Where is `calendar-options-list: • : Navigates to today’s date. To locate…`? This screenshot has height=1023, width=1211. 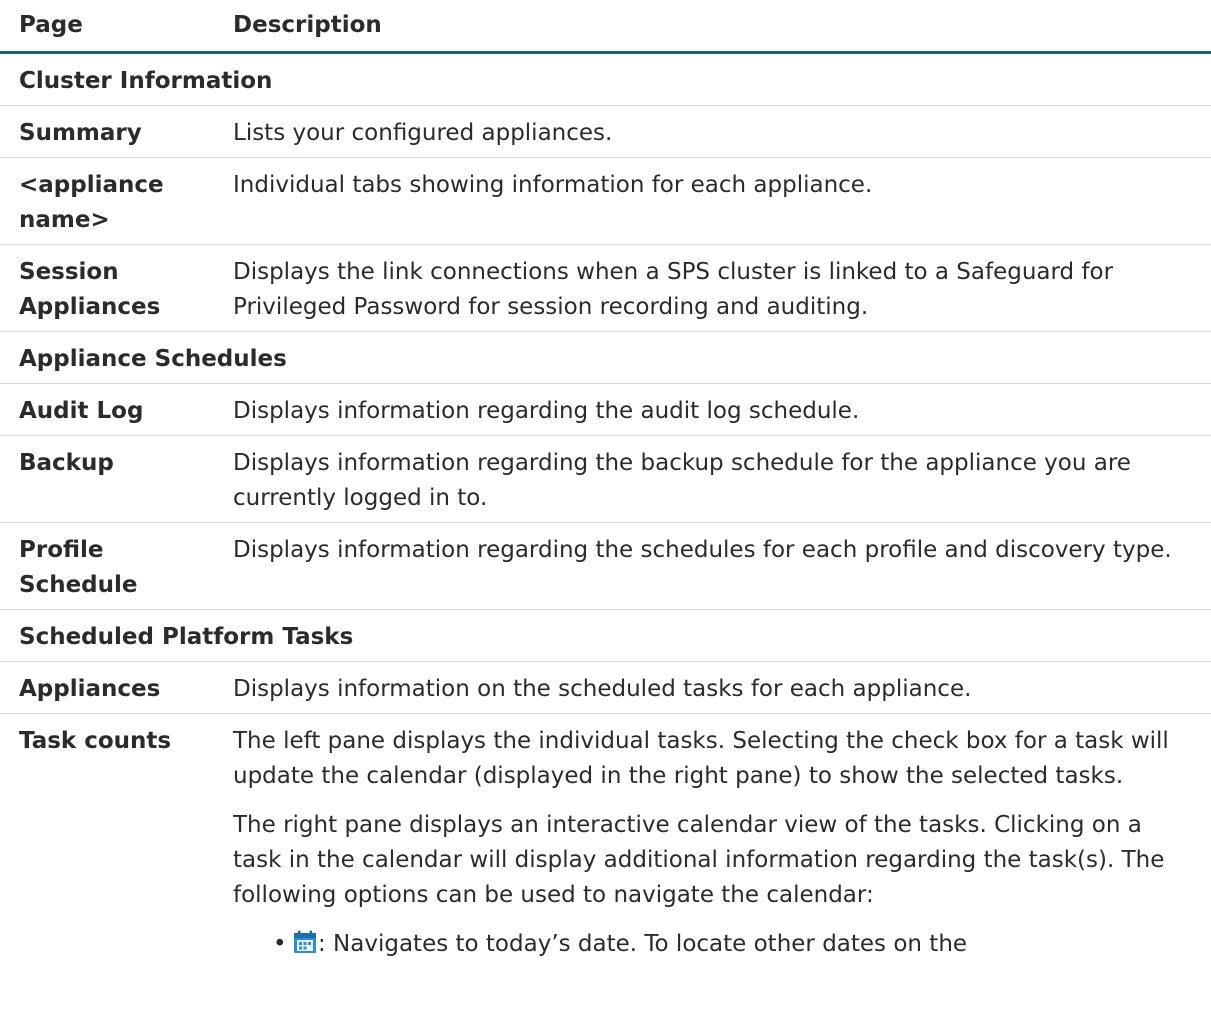
calendar-options-list: • : Navigates to today’s date. To locate… is located at coordinates (713, 944).